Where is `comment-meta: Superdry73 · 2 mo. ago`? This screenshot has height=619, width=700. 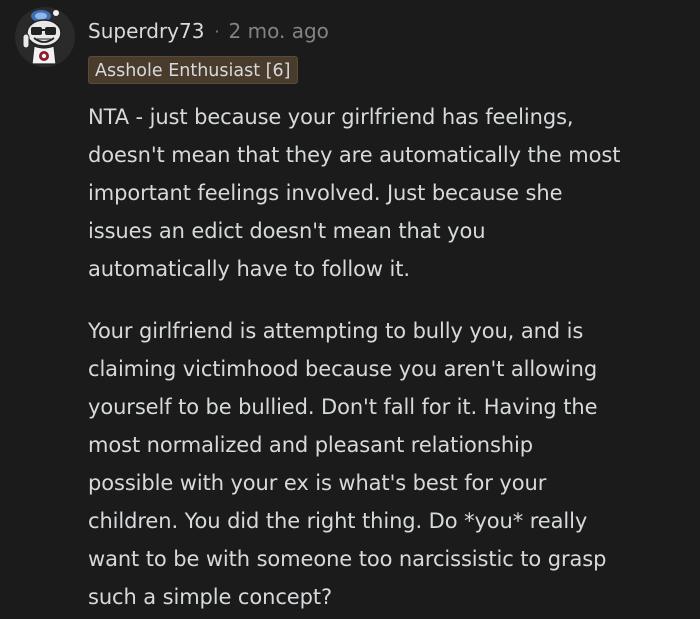 comment-meta: Superdry73 · 2 mo. ago is located at coordinates (208, 31).